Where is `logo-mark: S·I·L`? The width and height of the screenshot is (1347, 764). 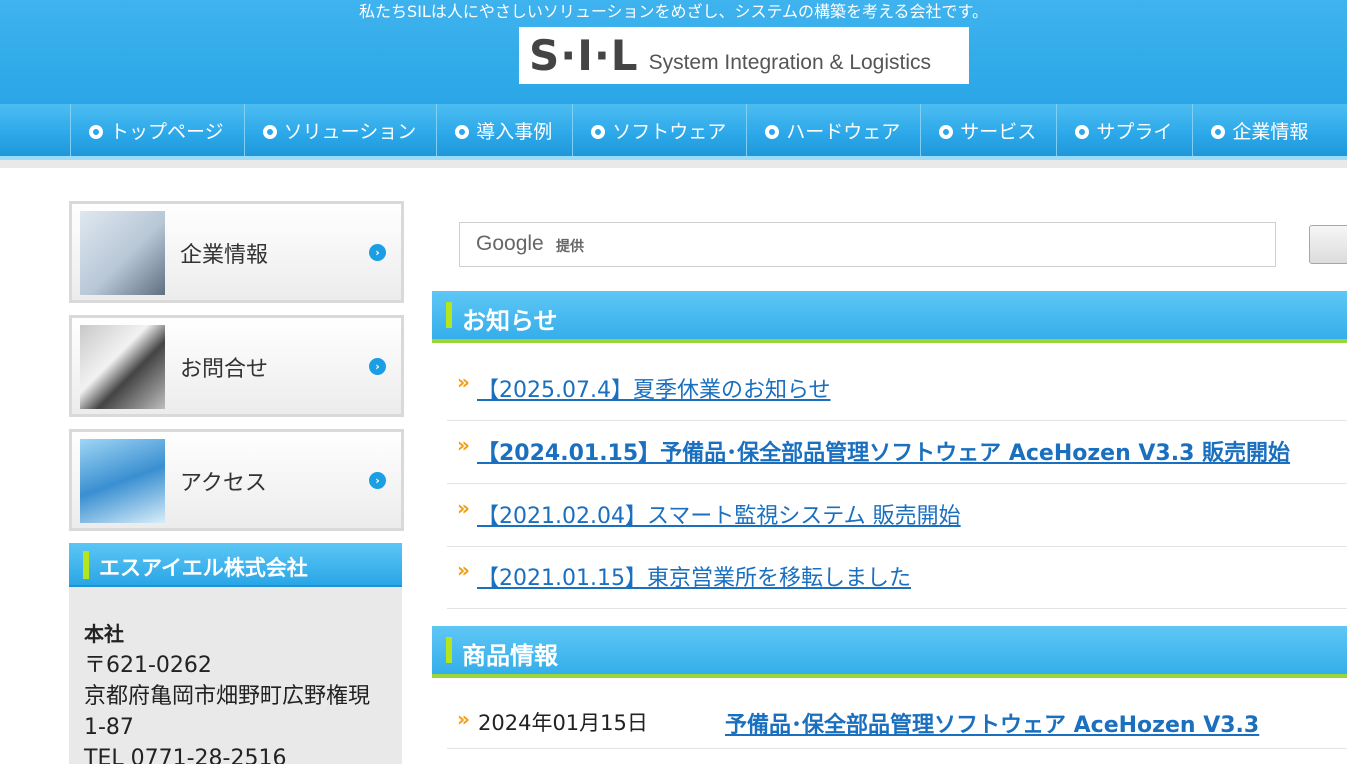
logo-mark: S·I·L is located at coordinates (584, 55).